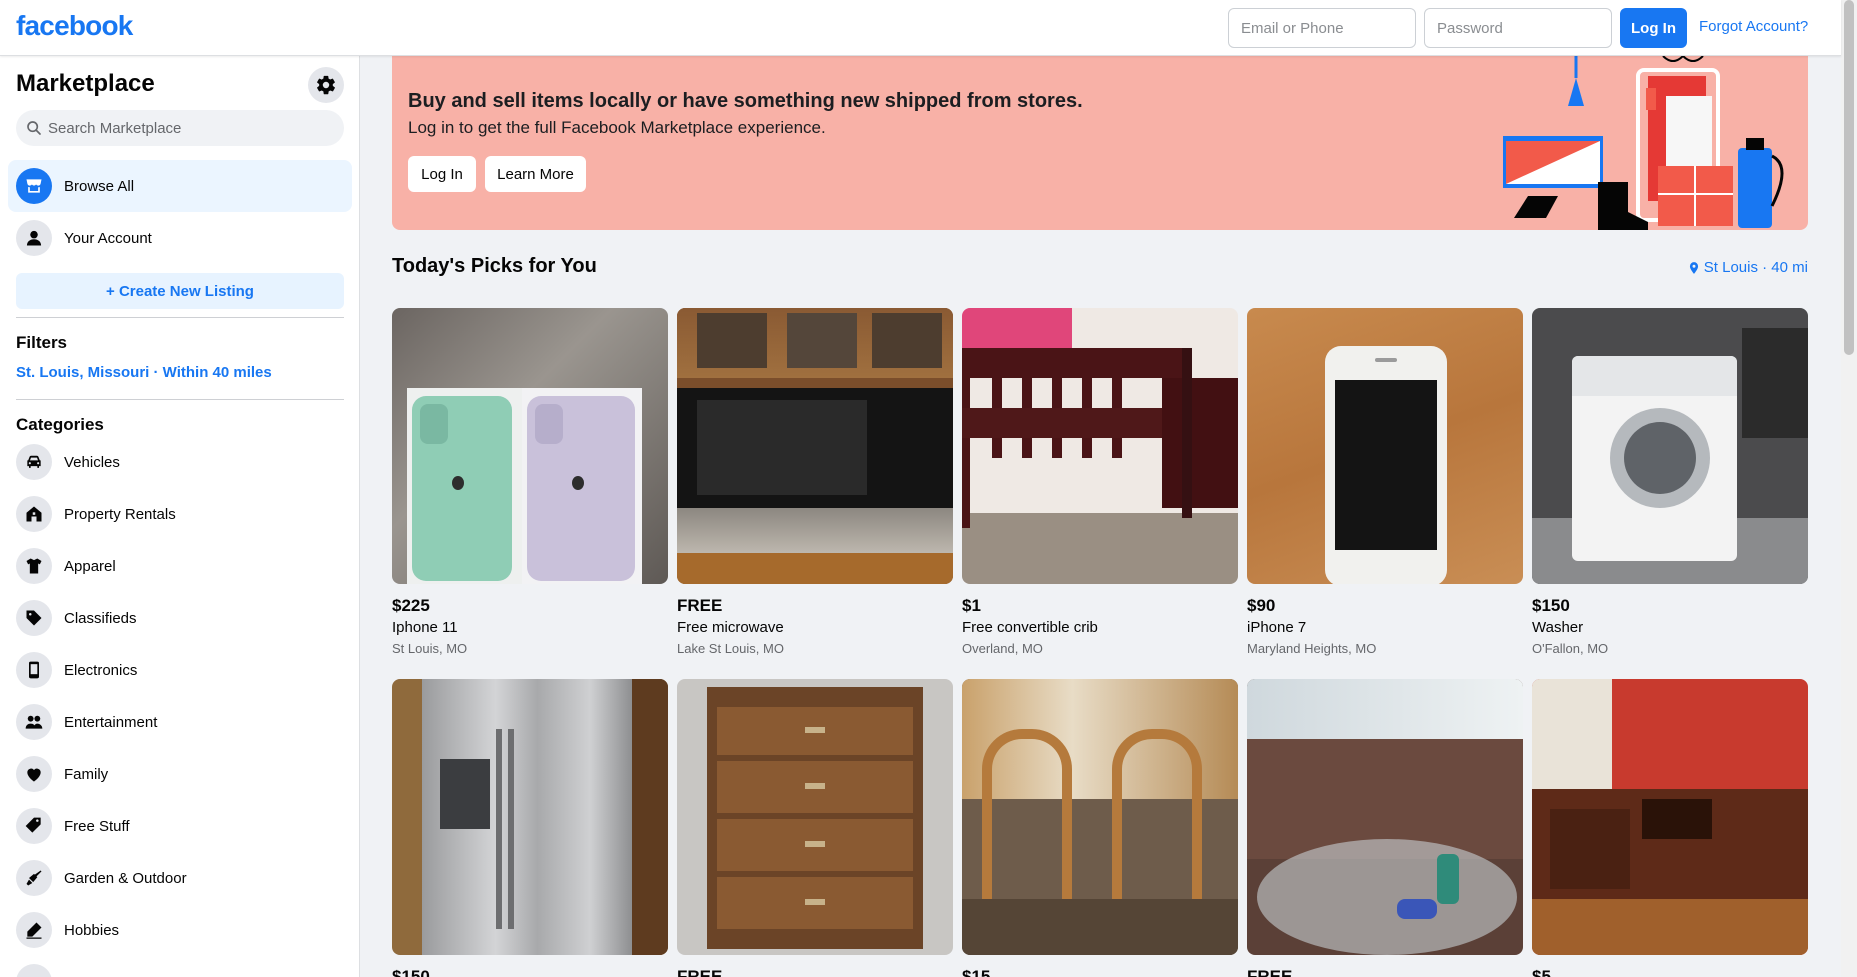 The width and height of the screenshot is (1857, 977). Describe the element at coordinates (1849, 488) in the screenshot. I see `page-scrollbar` at that location.